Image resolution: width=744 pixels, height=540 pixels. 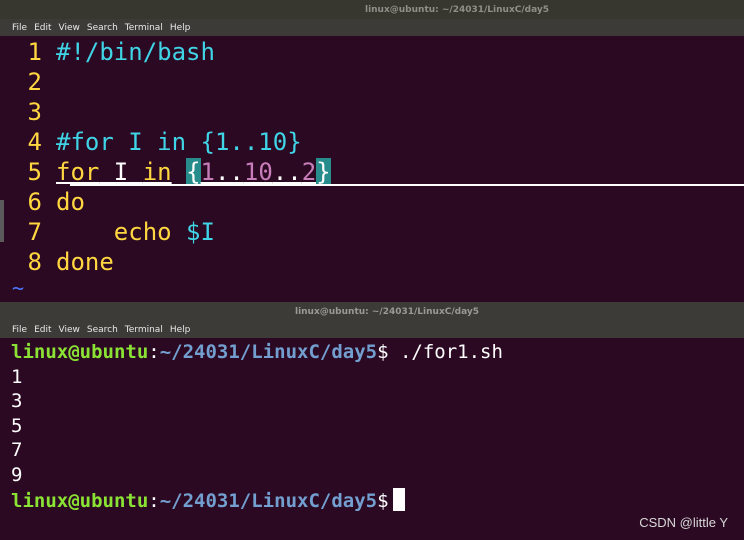 I want to click on code-line: 2, so click(x=372, y=82).